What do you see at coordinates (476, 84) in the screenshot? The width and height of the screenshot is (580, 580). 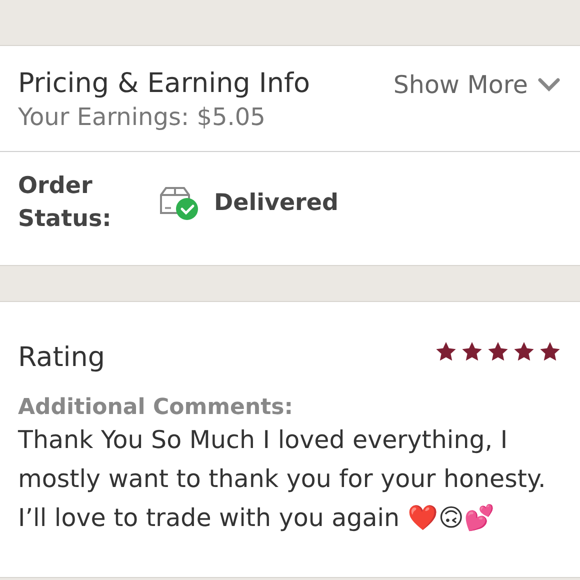 I see `show-more-button: Show More` at bounding box center [476, 84].